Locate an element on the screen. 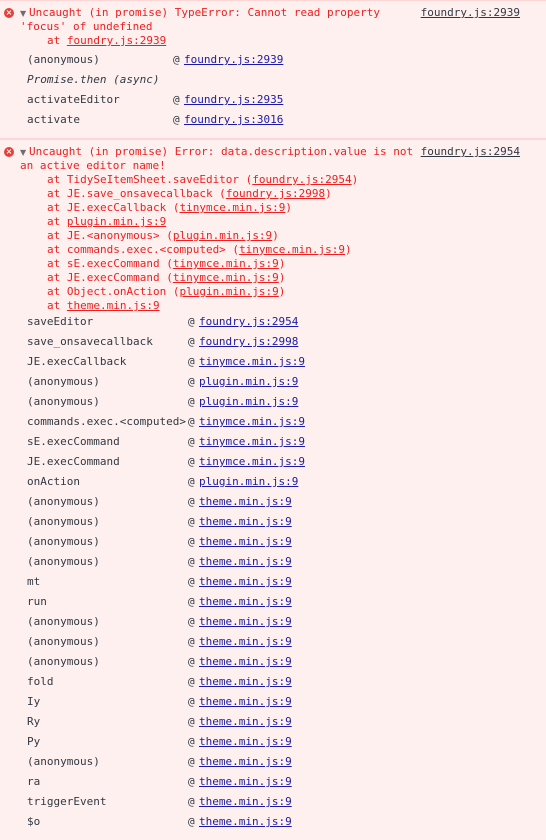 This screenshot has height=840, width=546. call-stack-frame: Iy @ theme.min.js:9 is located at coordinates (267, 702).